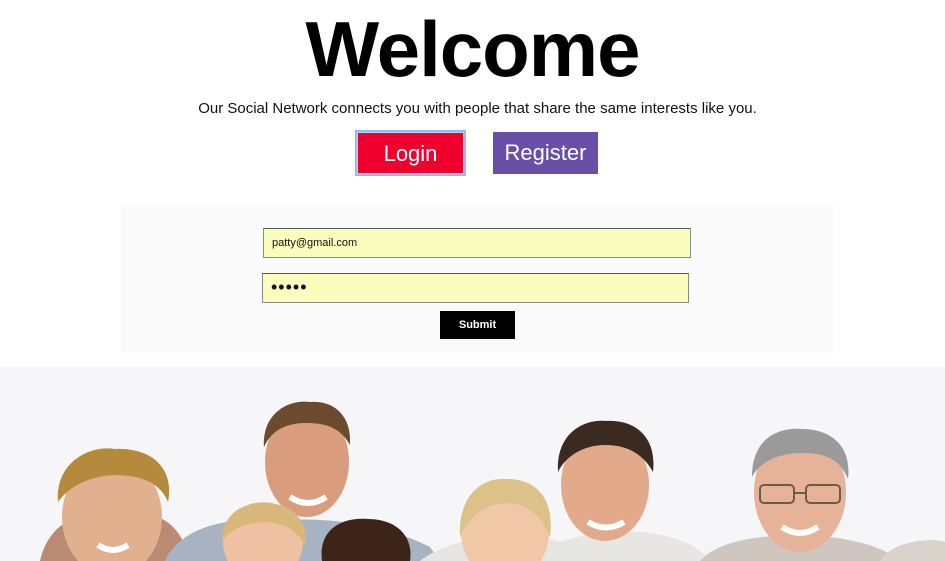 The height and width of the screenshot is (561, 945). What do you see at coordinates (545, 153) in the screenshot?
I see `register-button: Register` at bounding box center [545, 153].